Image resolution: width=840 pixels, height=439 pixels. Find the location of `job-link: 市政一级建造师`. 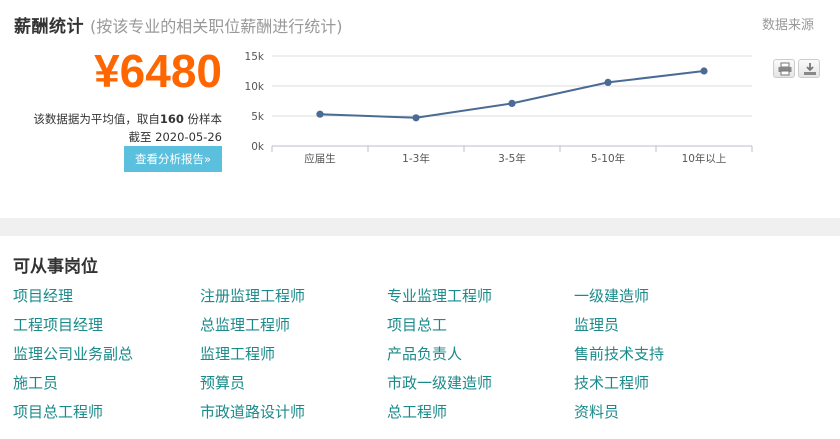

job-link: 市政一级建造师 is located at coordinates (480, 386).